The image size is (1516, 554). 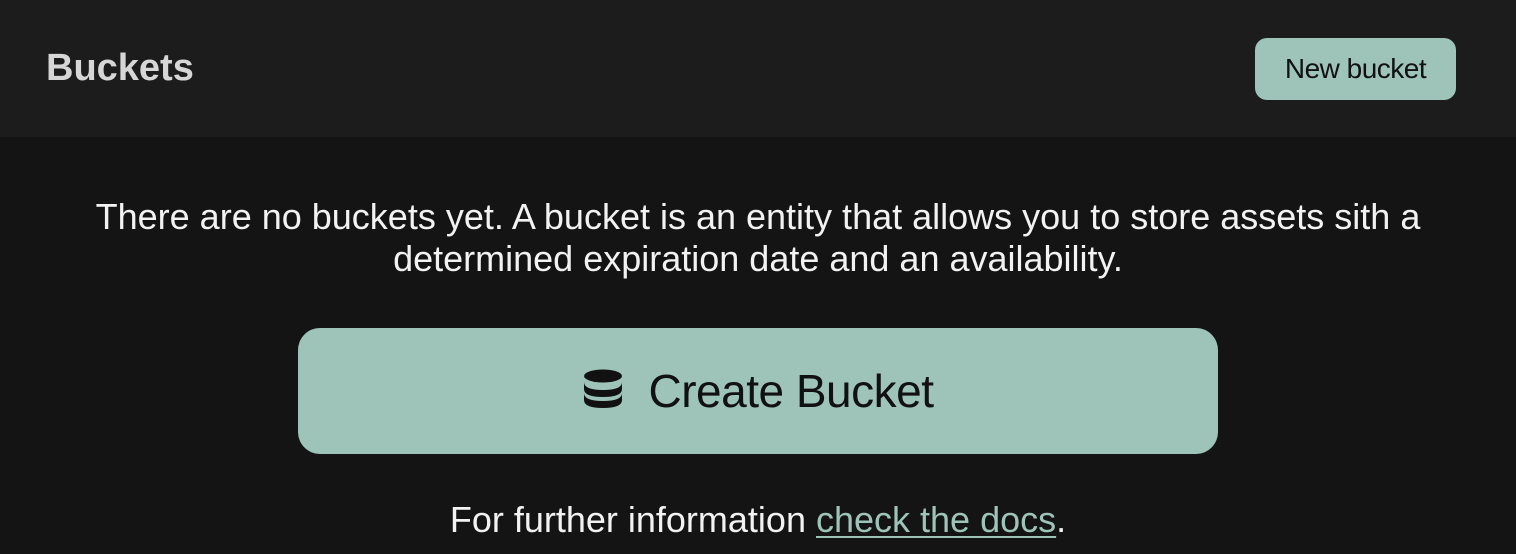 I want to click on docs-hint: For further information check the docs., so click(x=758, y=520).